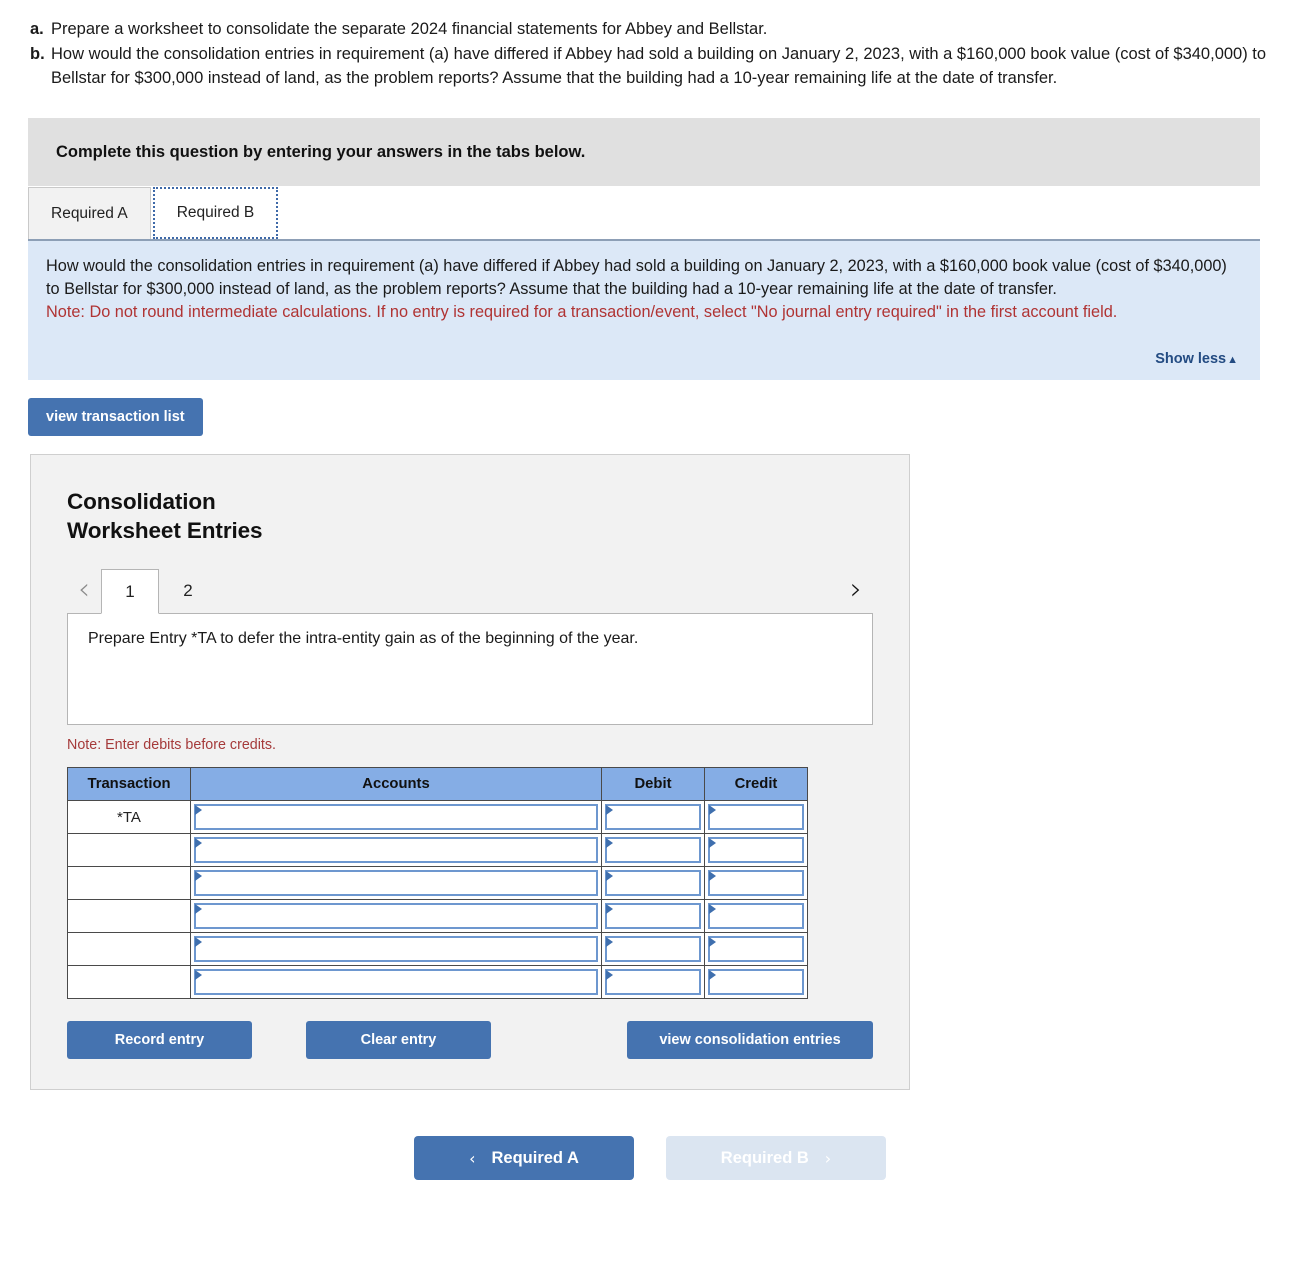 The image size is (1300, 1274). I want to click on entry-page-tab-1: 1, so click(130, 592).